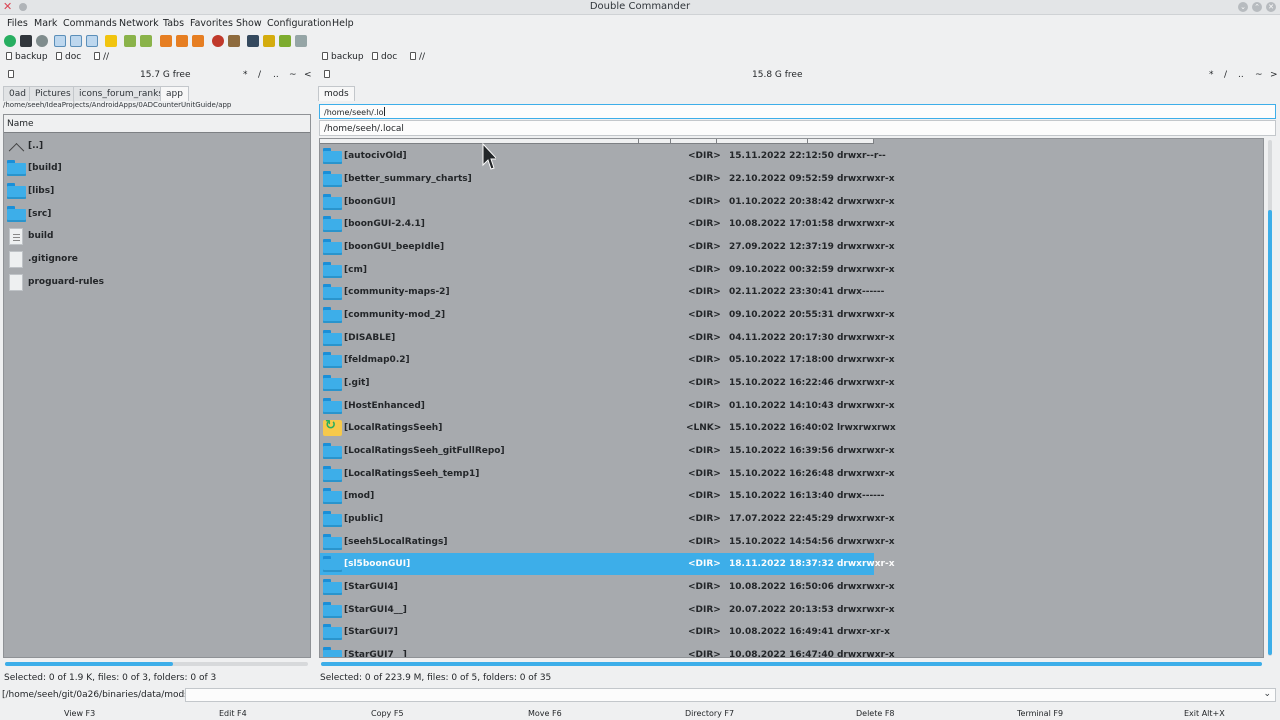 The height and width of the screenshot is (720, 1280). I want to click on table-row: [cm] <DIR> 09.10.2022 00:32:59 drwxrwxr-x, so click(607, 270).